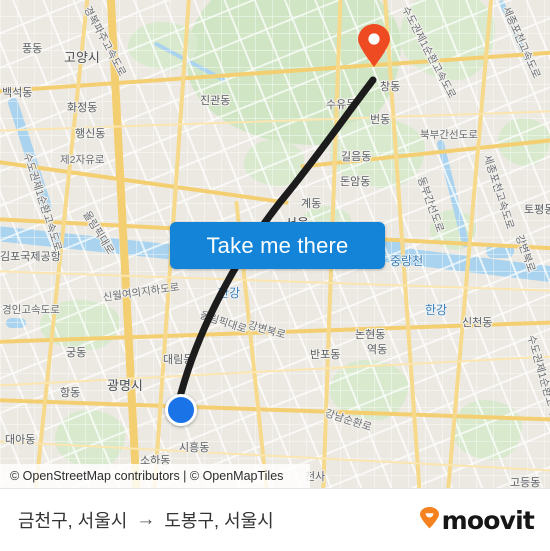 The height and width of the screenshot is (551, 550). I want to click on arrow-right-icon: →, so click(146, 519).